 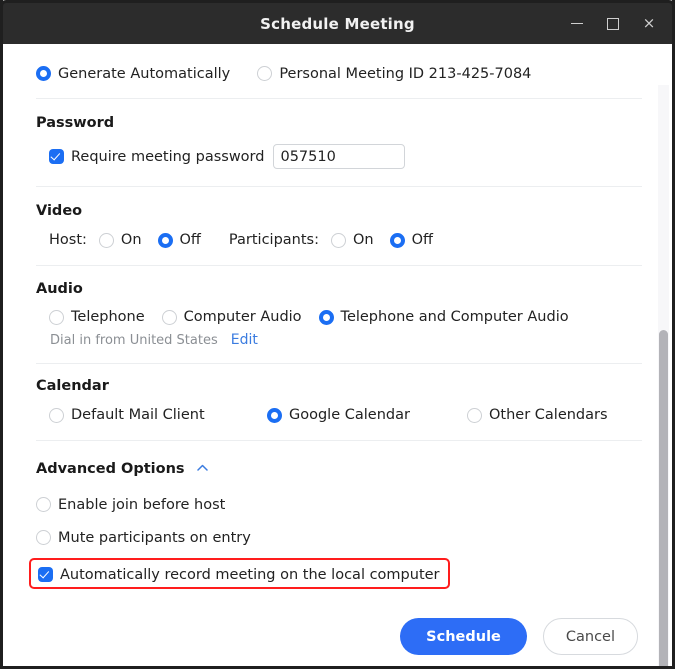 What do you see at coordinates (106, 240) in the screenshot?
I see `radio-indicator-host-video-on` at bounding box center [106, 240].